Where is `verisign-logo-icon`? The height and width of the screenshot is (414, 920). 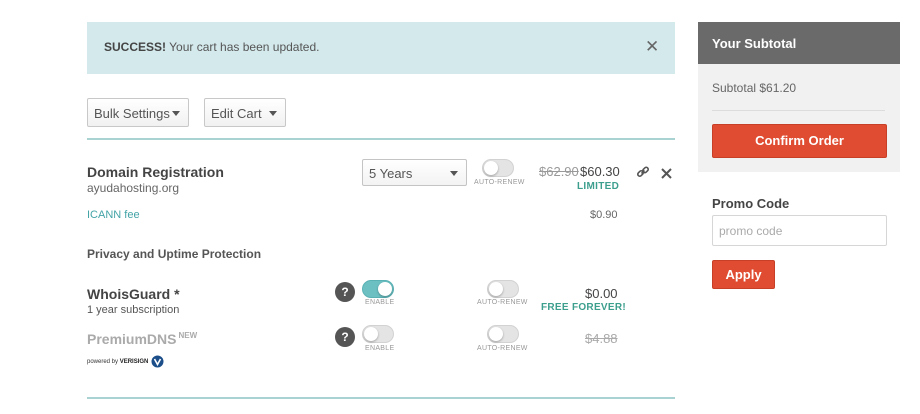 verisign-logo-icon is located at coordinates (157, 361).